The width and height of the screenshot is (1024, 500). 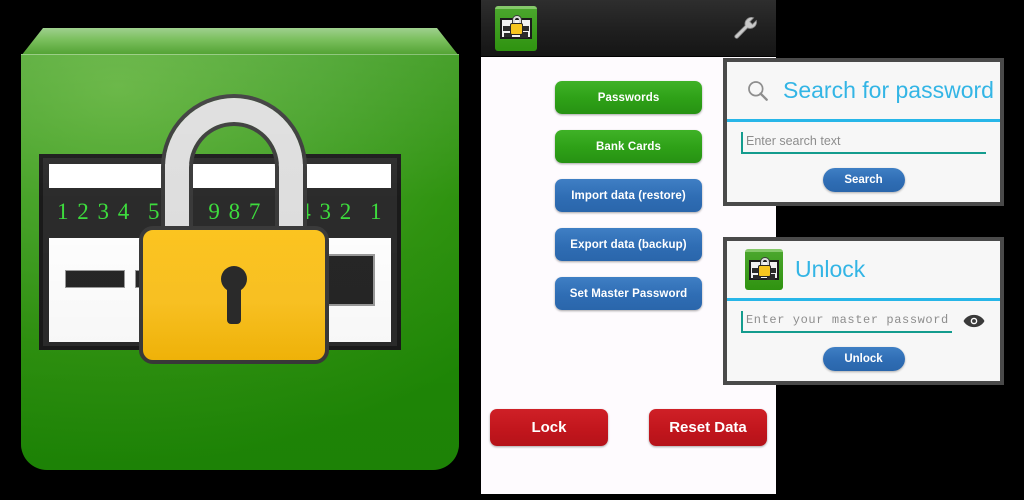 I want to click on import-data-button: Import data (restore), so click(x=628, y=195).